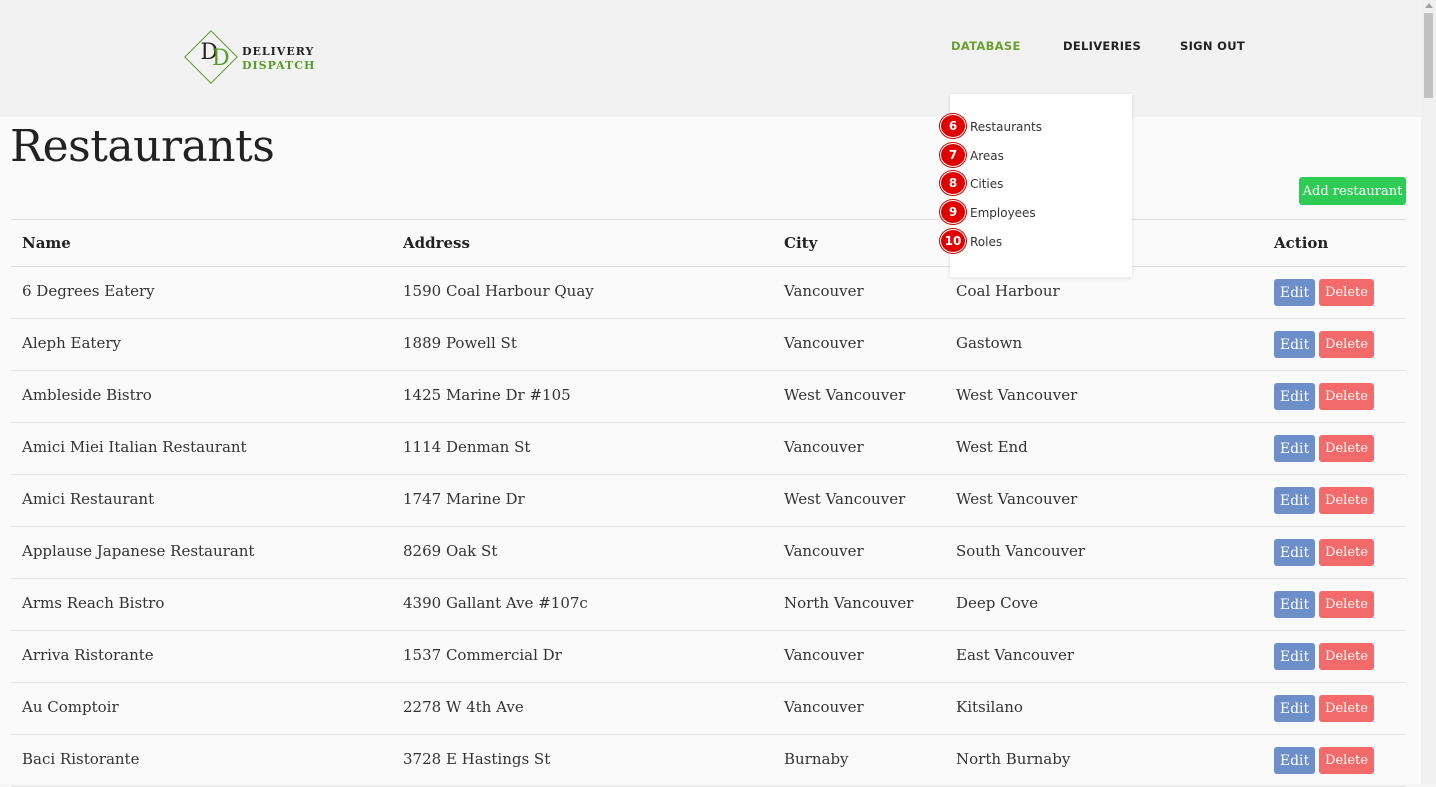 The width and height of the screenshot is (1436, 787). What do you see at coordinates (81, 759) in the screenshot?
I see `cell-name: Baci Ristorante` at bounding box center [81, 759].